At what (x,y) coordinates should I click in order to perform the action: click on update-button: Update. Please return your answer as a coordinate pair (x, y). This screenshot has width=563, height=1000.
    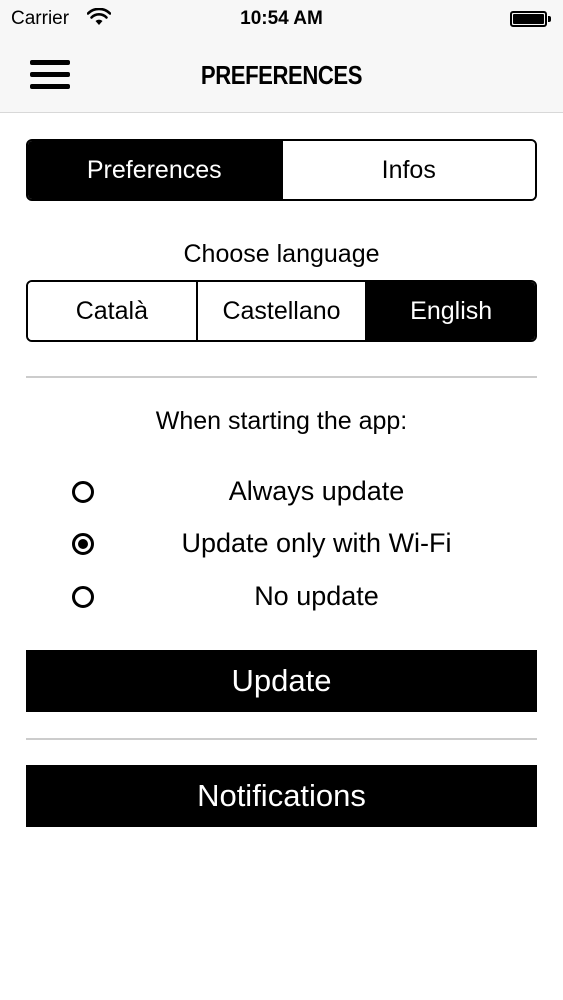
    Looking at the image, I should click on (281, 681).